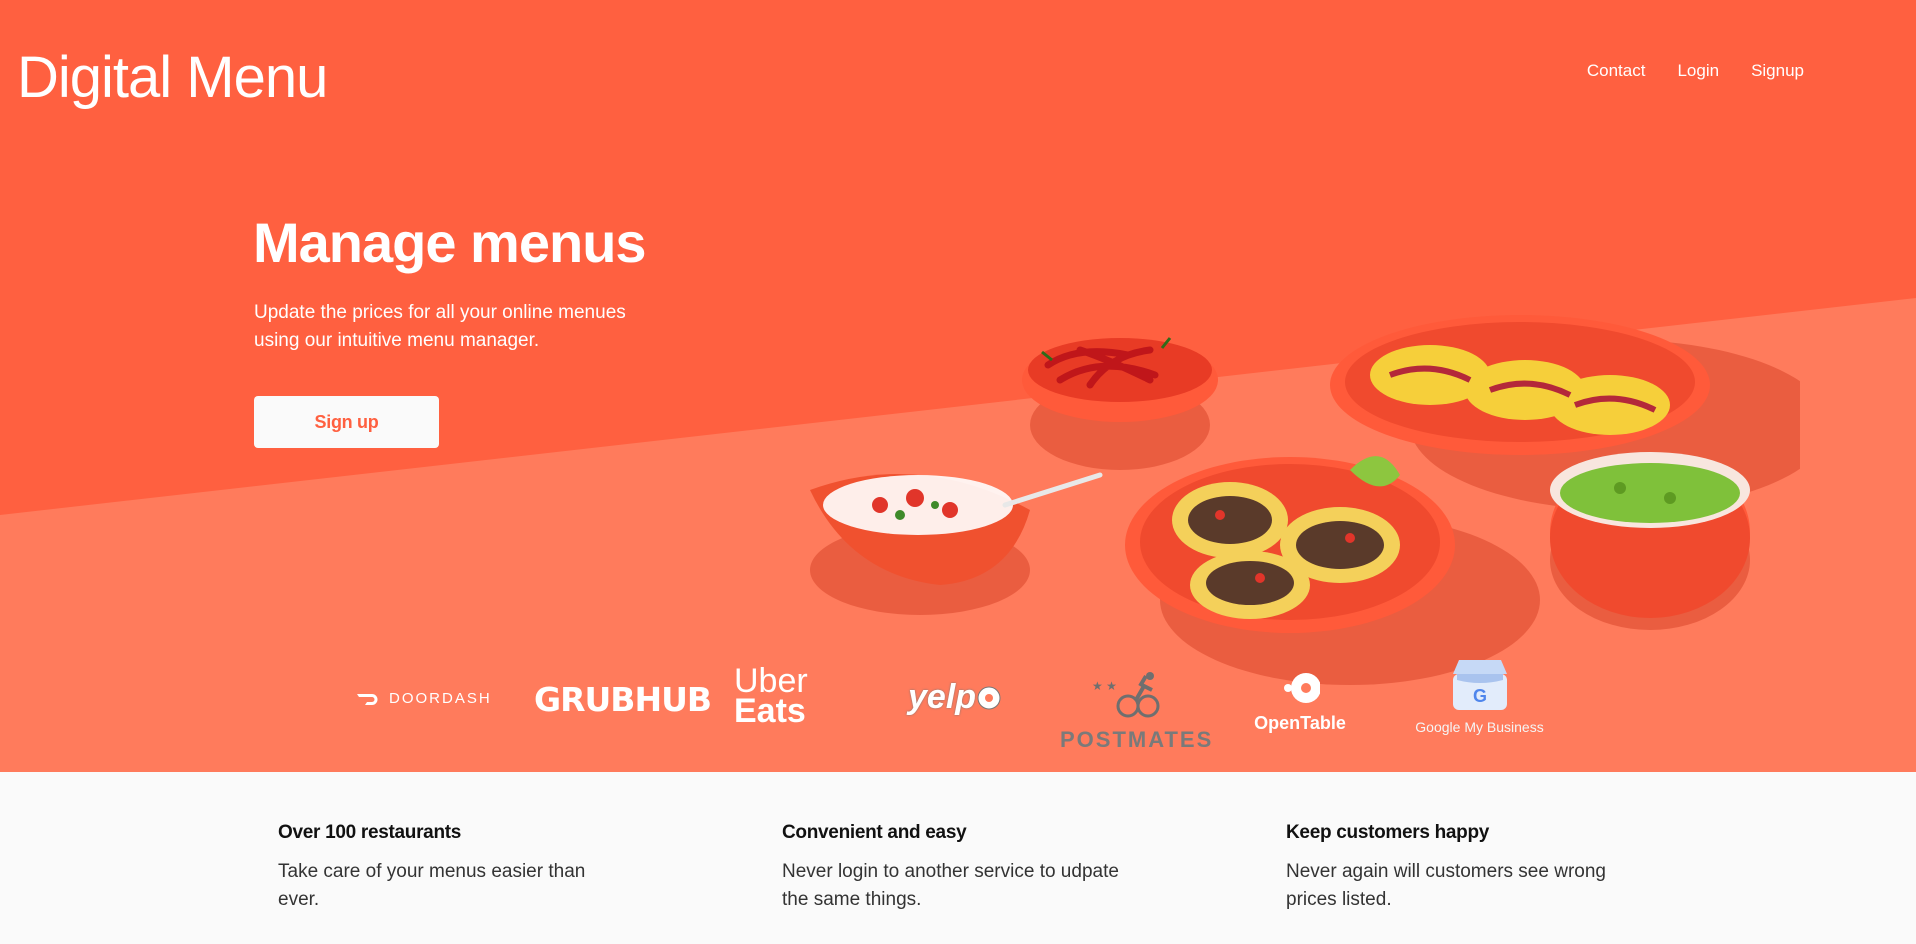 The width and height of the screenshot is (1916, 944). Describe the element at coordinates (1479, 727) in the screenshot. I see `gmb-wordmark: Google My Business` at that location.